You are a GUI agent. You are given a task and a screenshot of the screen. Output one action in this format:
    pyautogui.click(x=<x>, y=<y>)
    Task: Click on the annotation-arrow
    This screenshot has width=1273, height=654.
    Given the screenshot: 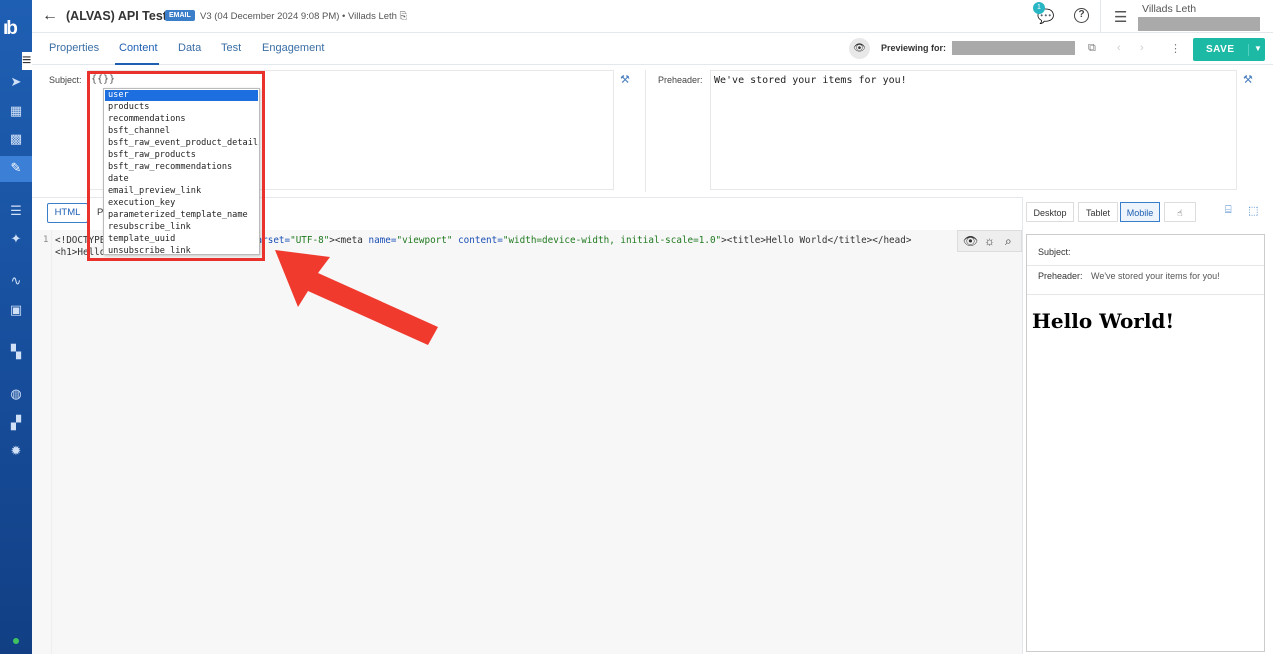 What is the action you would take?
    pyautogui.click(x=356, y=297)
    